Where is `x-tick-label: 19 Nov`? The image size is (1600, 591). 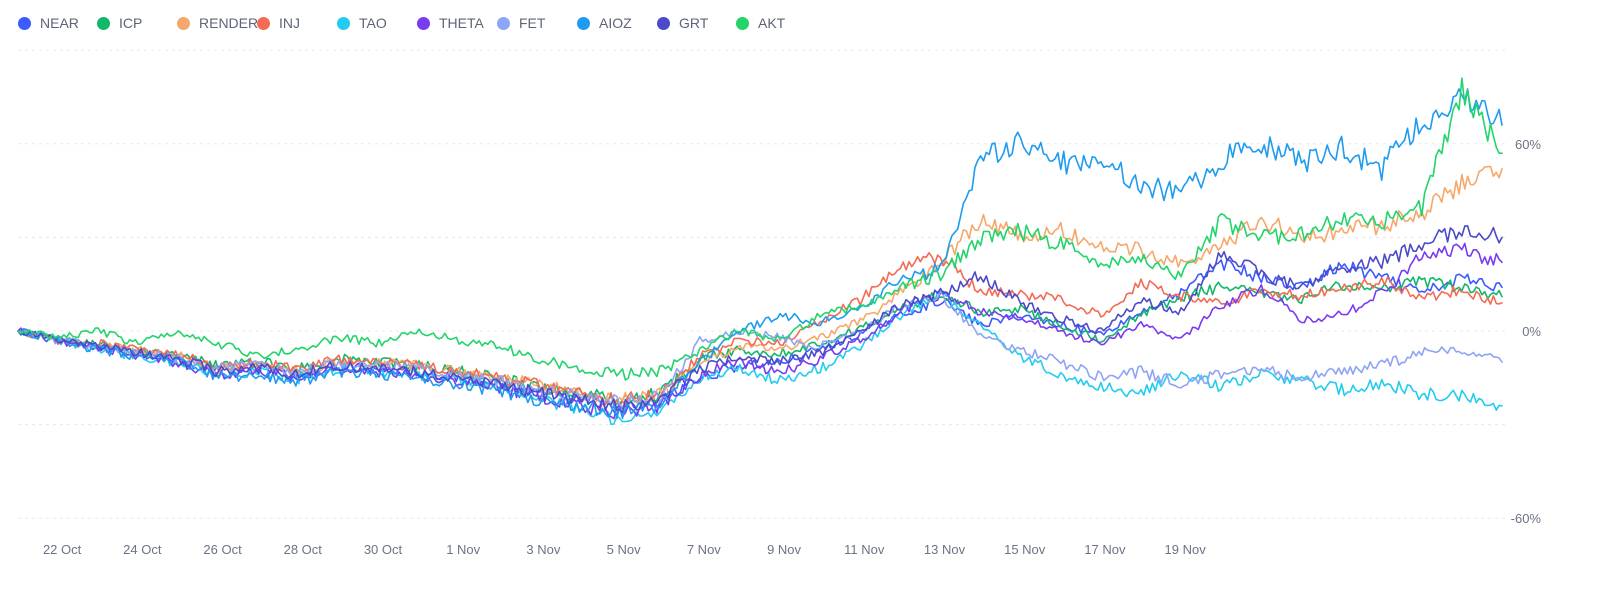 x-tick-label: 19 Nov is located at coordinates (1186, 549).